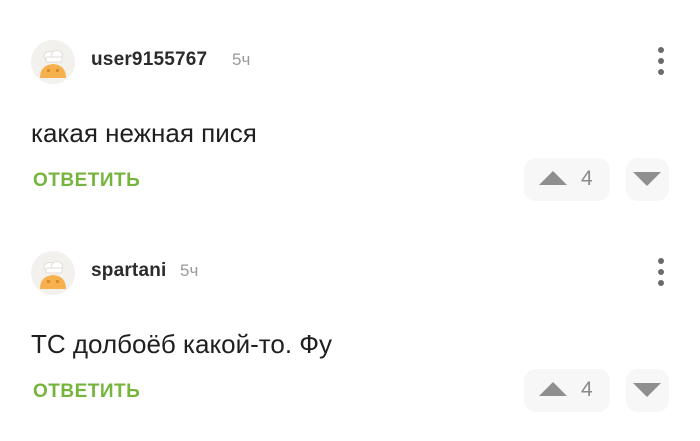  I want to click on username: user9155767, so click(149, 60).